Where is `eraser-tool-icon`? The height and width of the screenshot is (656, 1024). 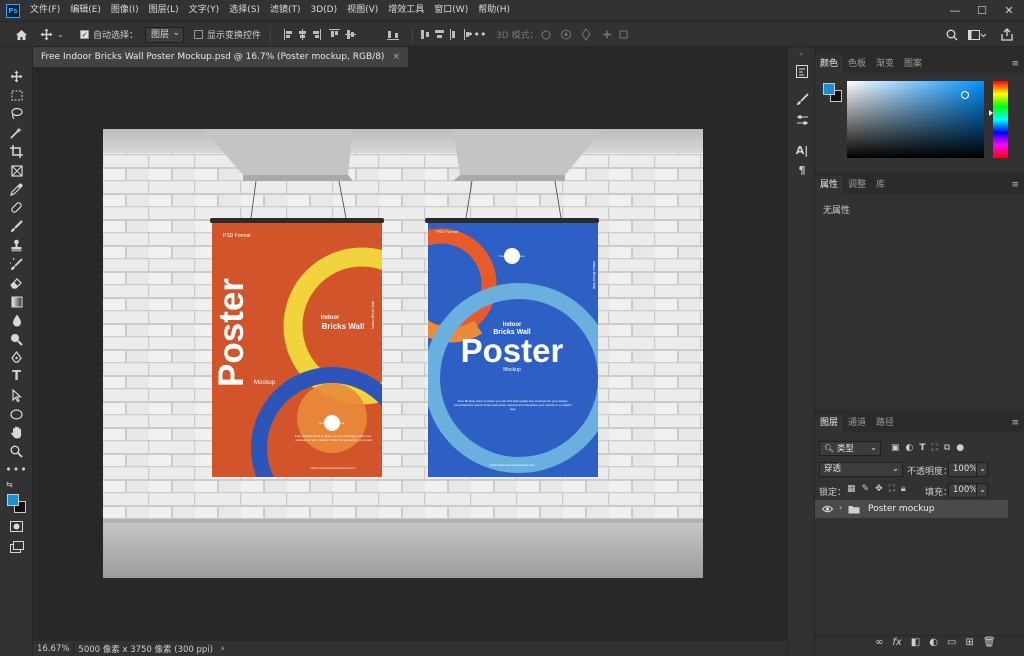
eraser-tool-icon is located at coordinates (16, 282).